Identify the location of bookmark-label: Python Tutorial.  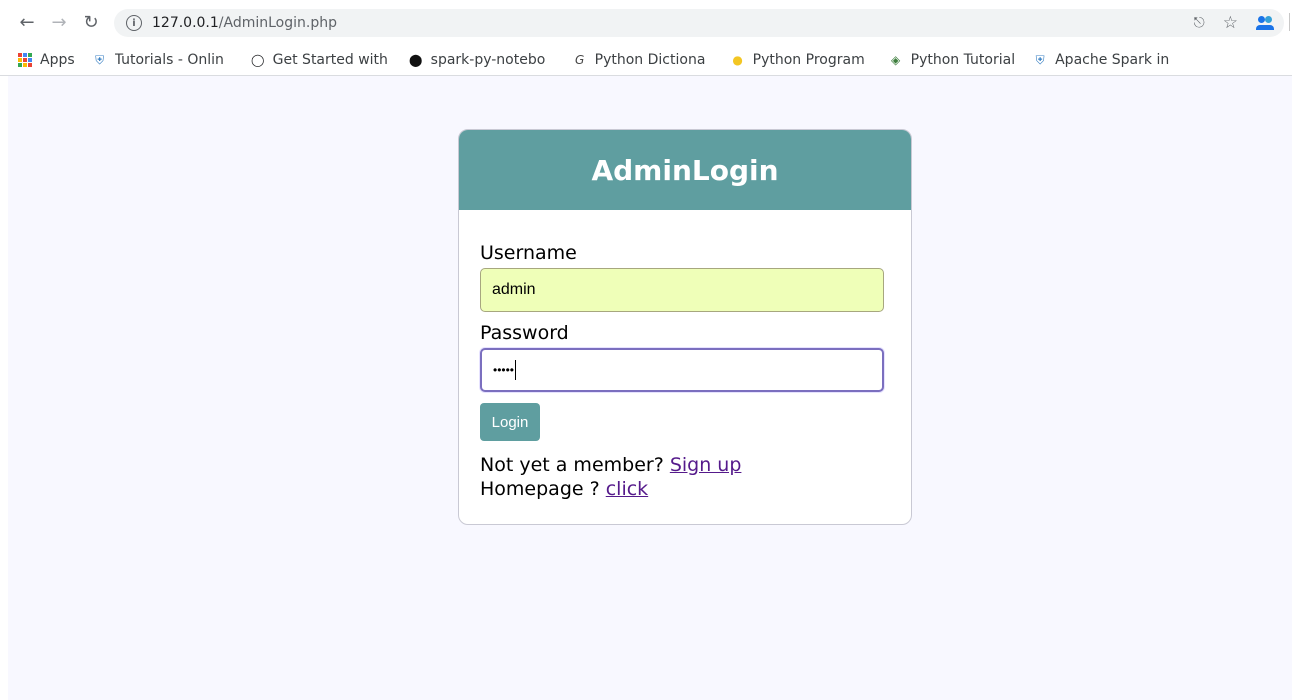
(963, 60).